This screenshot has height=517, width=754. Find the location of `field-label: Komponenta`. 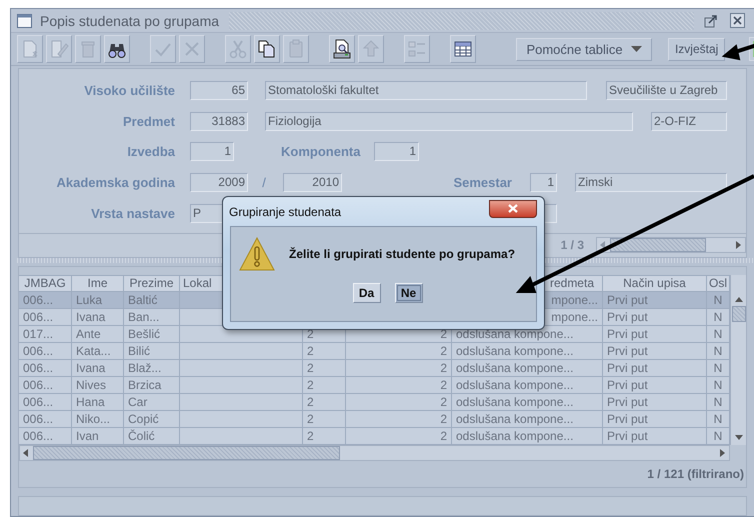

field-label: Komponenta is located at coordinates (319, 152).